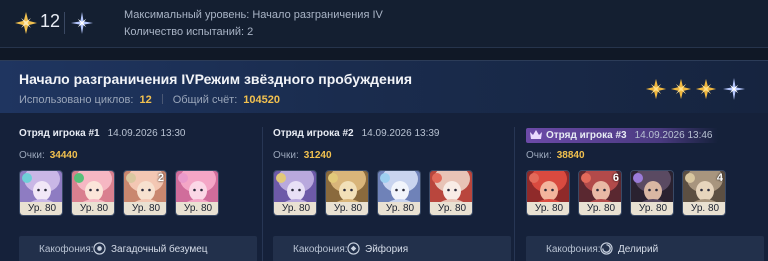  Describe the element at coordinates (189, 32) in the screenshot. I see `attempts-text: Количество испытаний: 2` at that location.